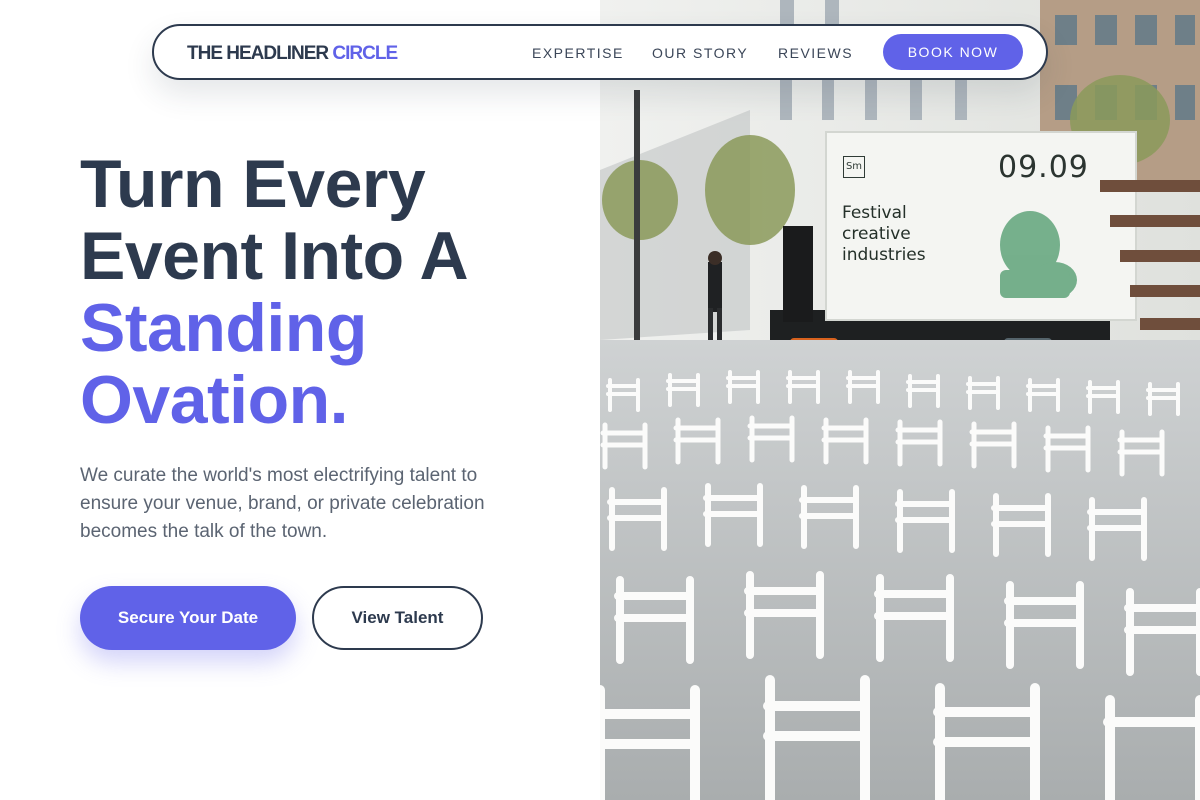  I want to click on nav-link-reviews: REVIEWS, so click(815, 53).